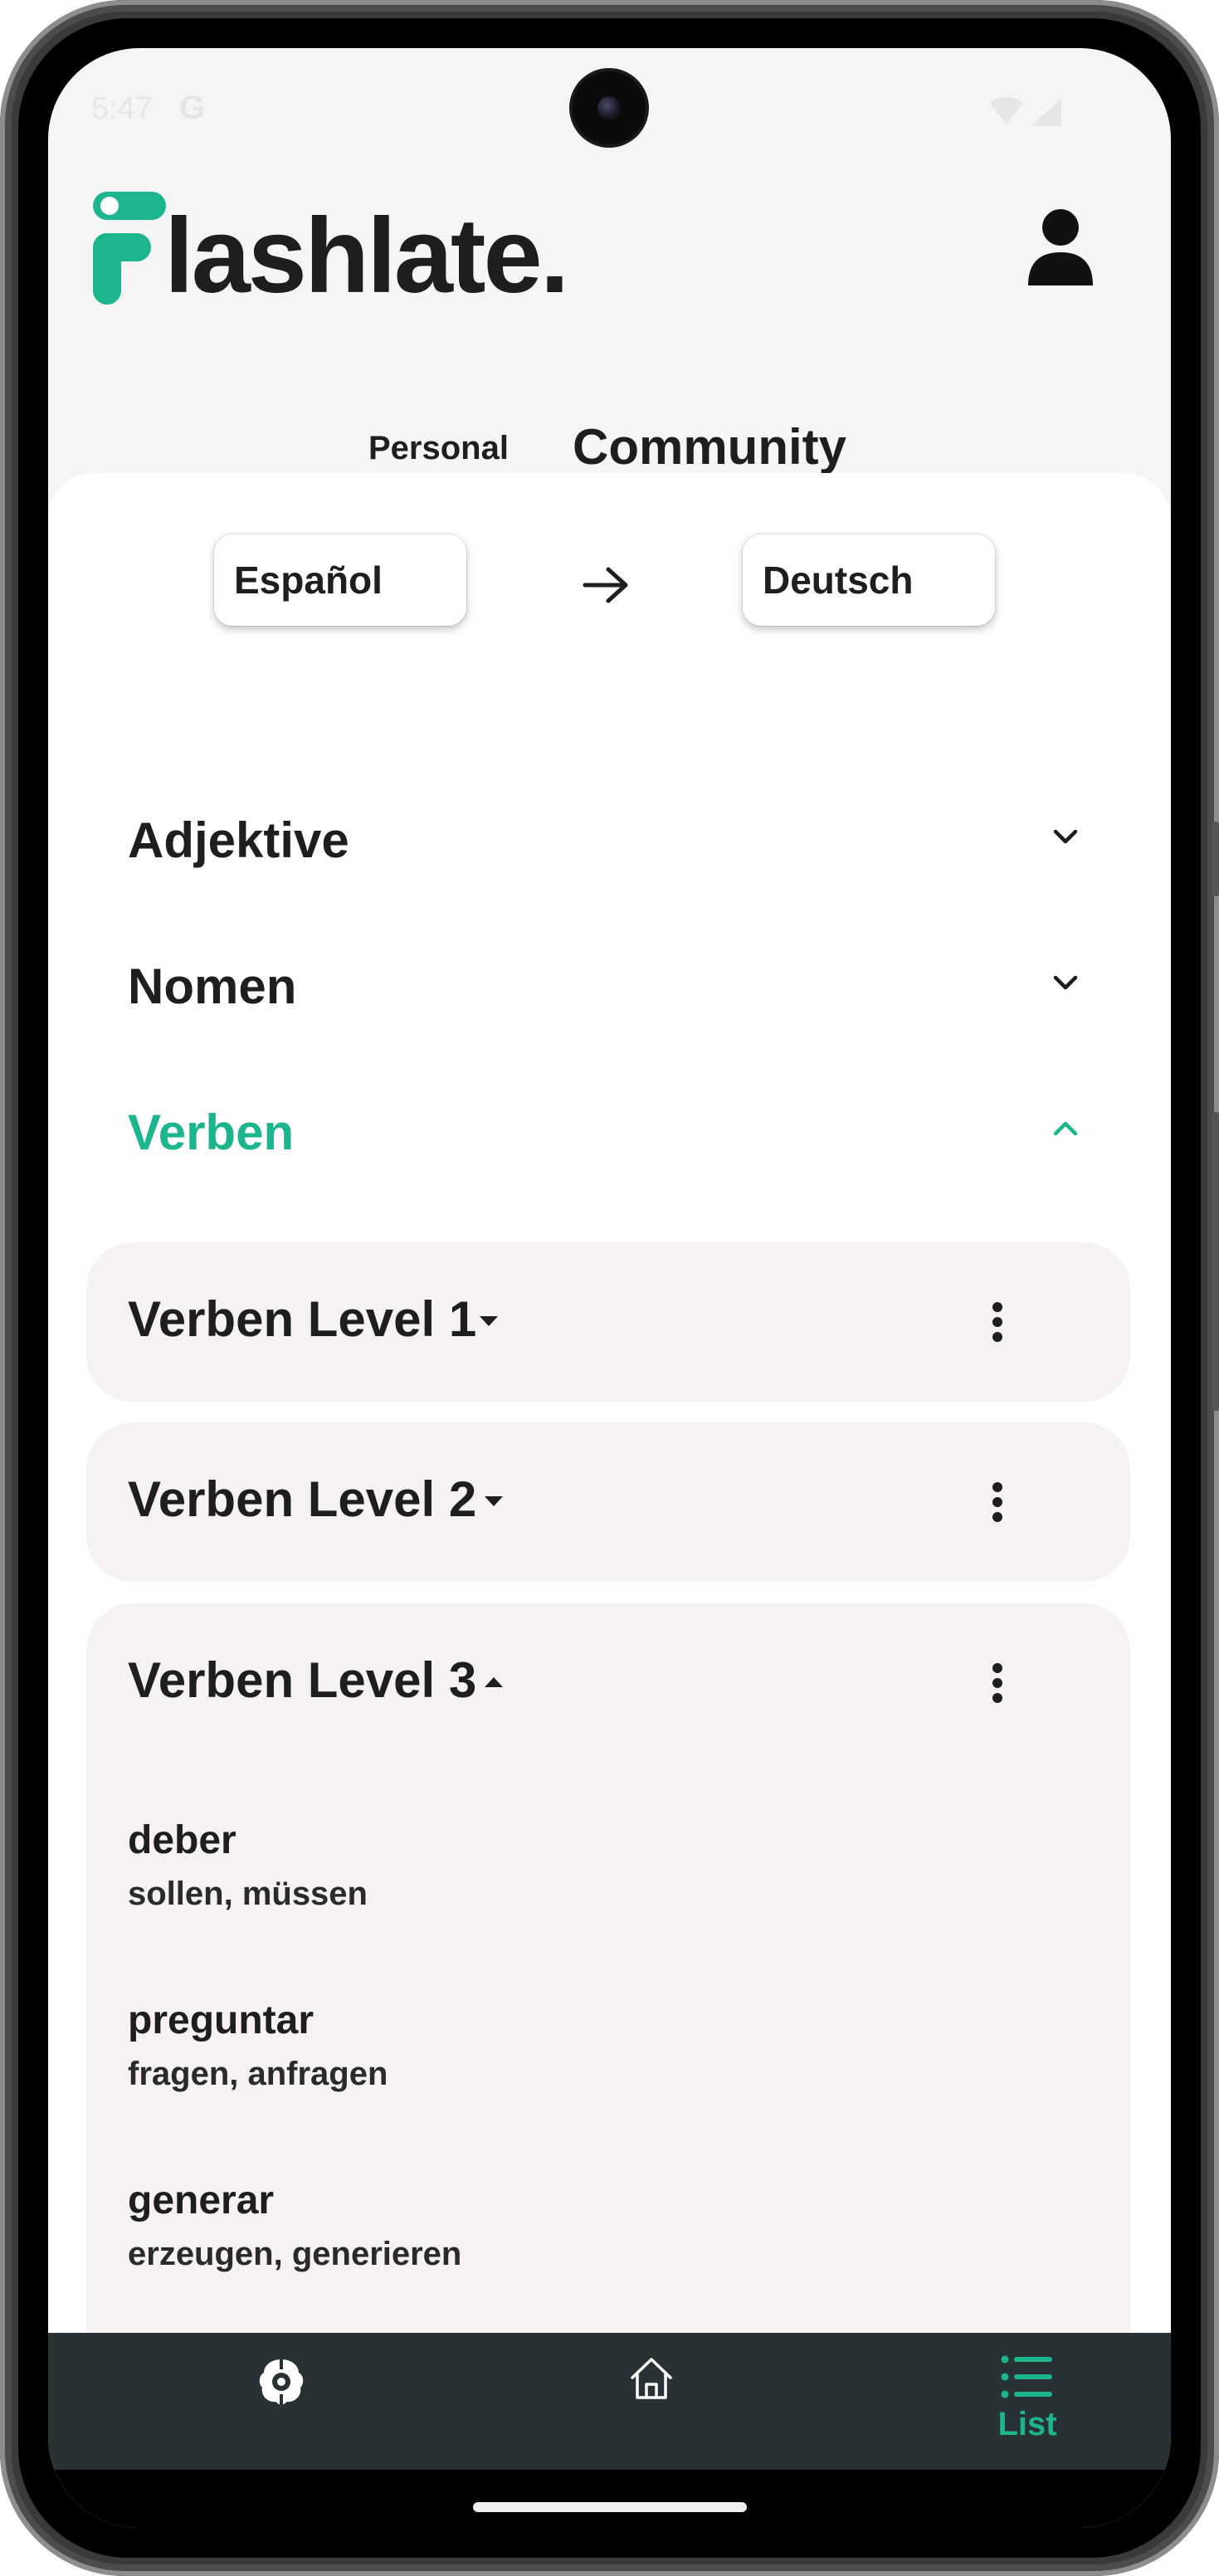 Image resolution: width=1219 pixels, height=2576 pixels. I want to click on tab-personal: Personal, so click(439, 449).